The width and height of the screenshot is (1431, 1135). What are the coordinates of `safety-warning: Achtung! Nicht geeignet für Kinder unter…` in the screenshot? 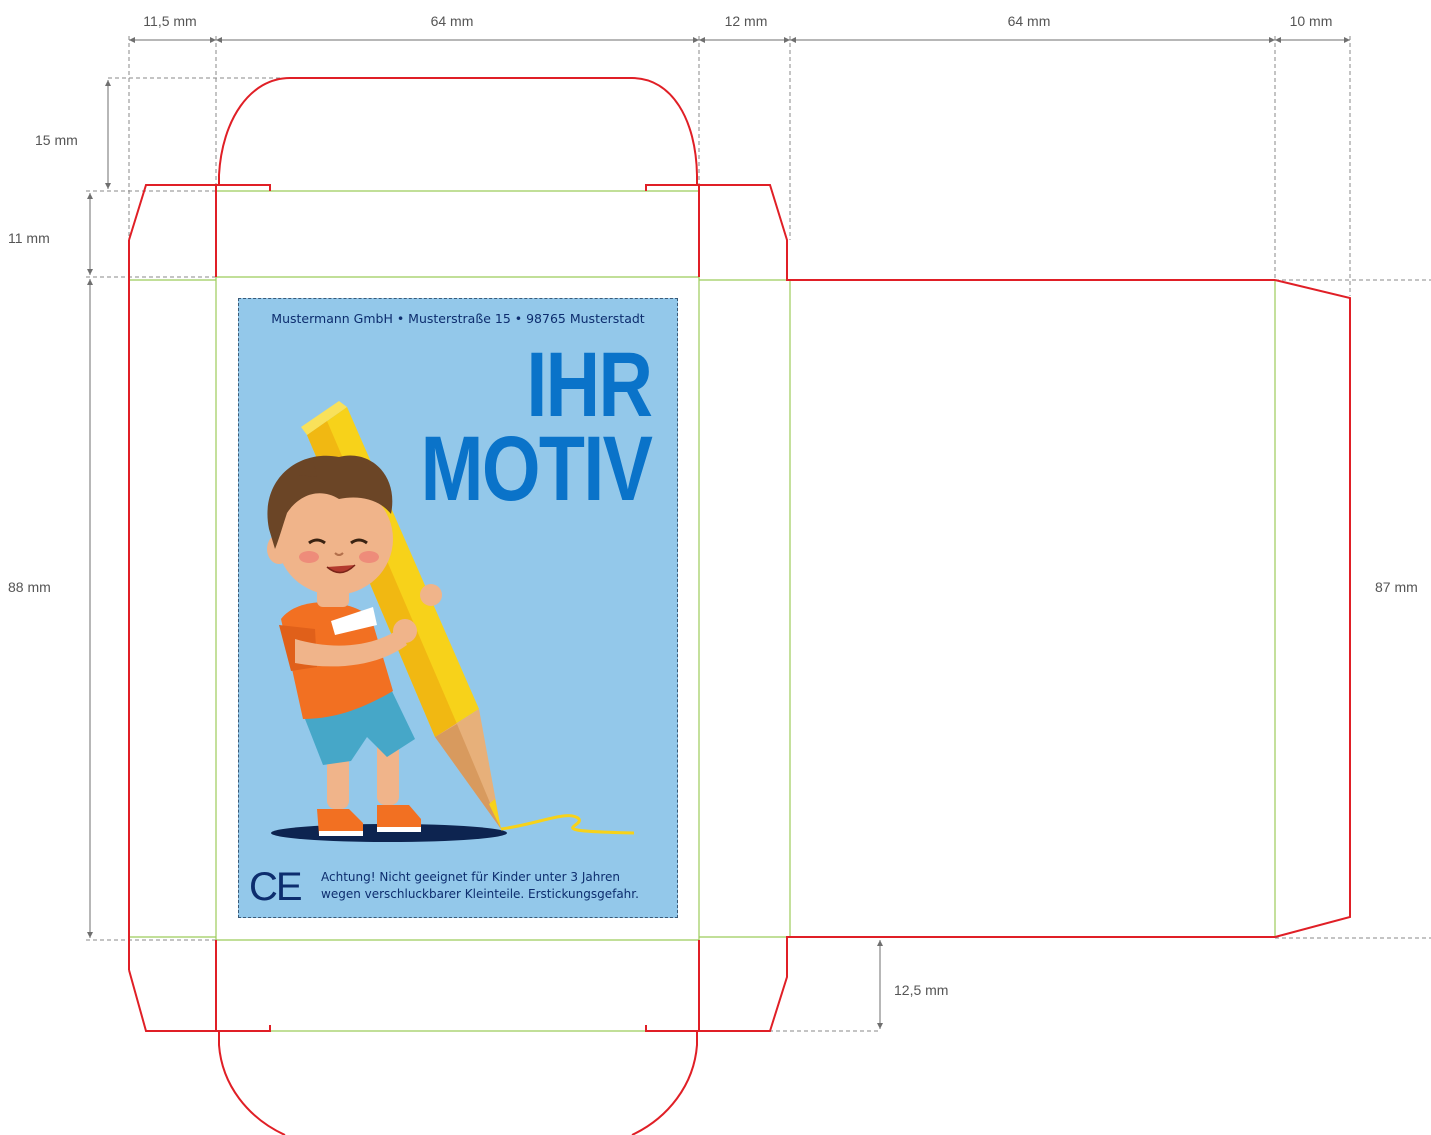 It's located at (496, 886).